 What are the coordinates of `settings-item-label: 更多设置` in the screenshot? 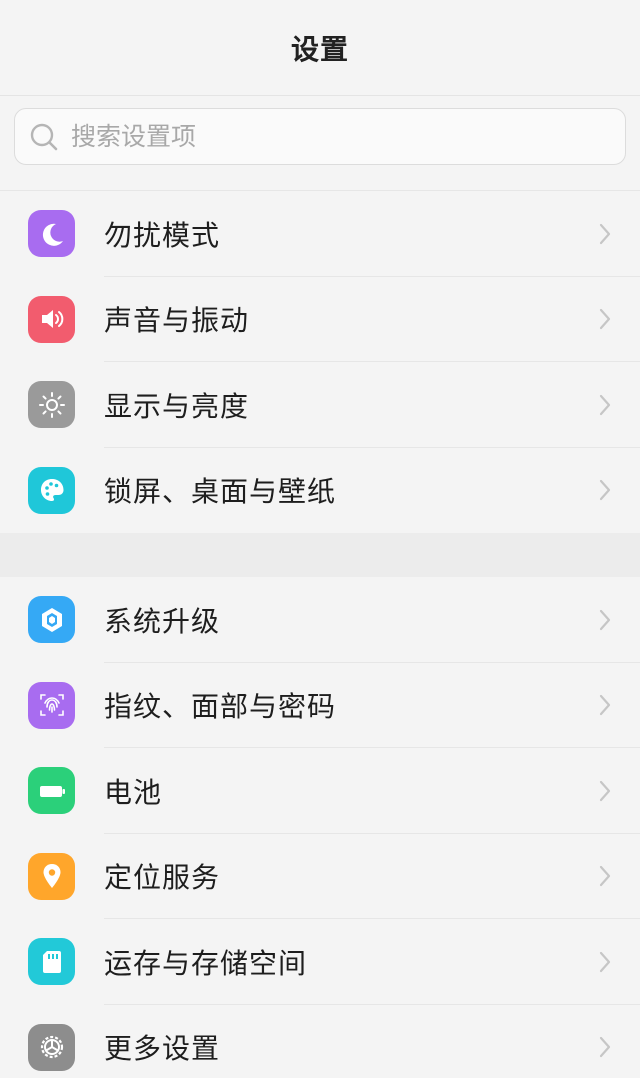 It's located at (162, 1049).